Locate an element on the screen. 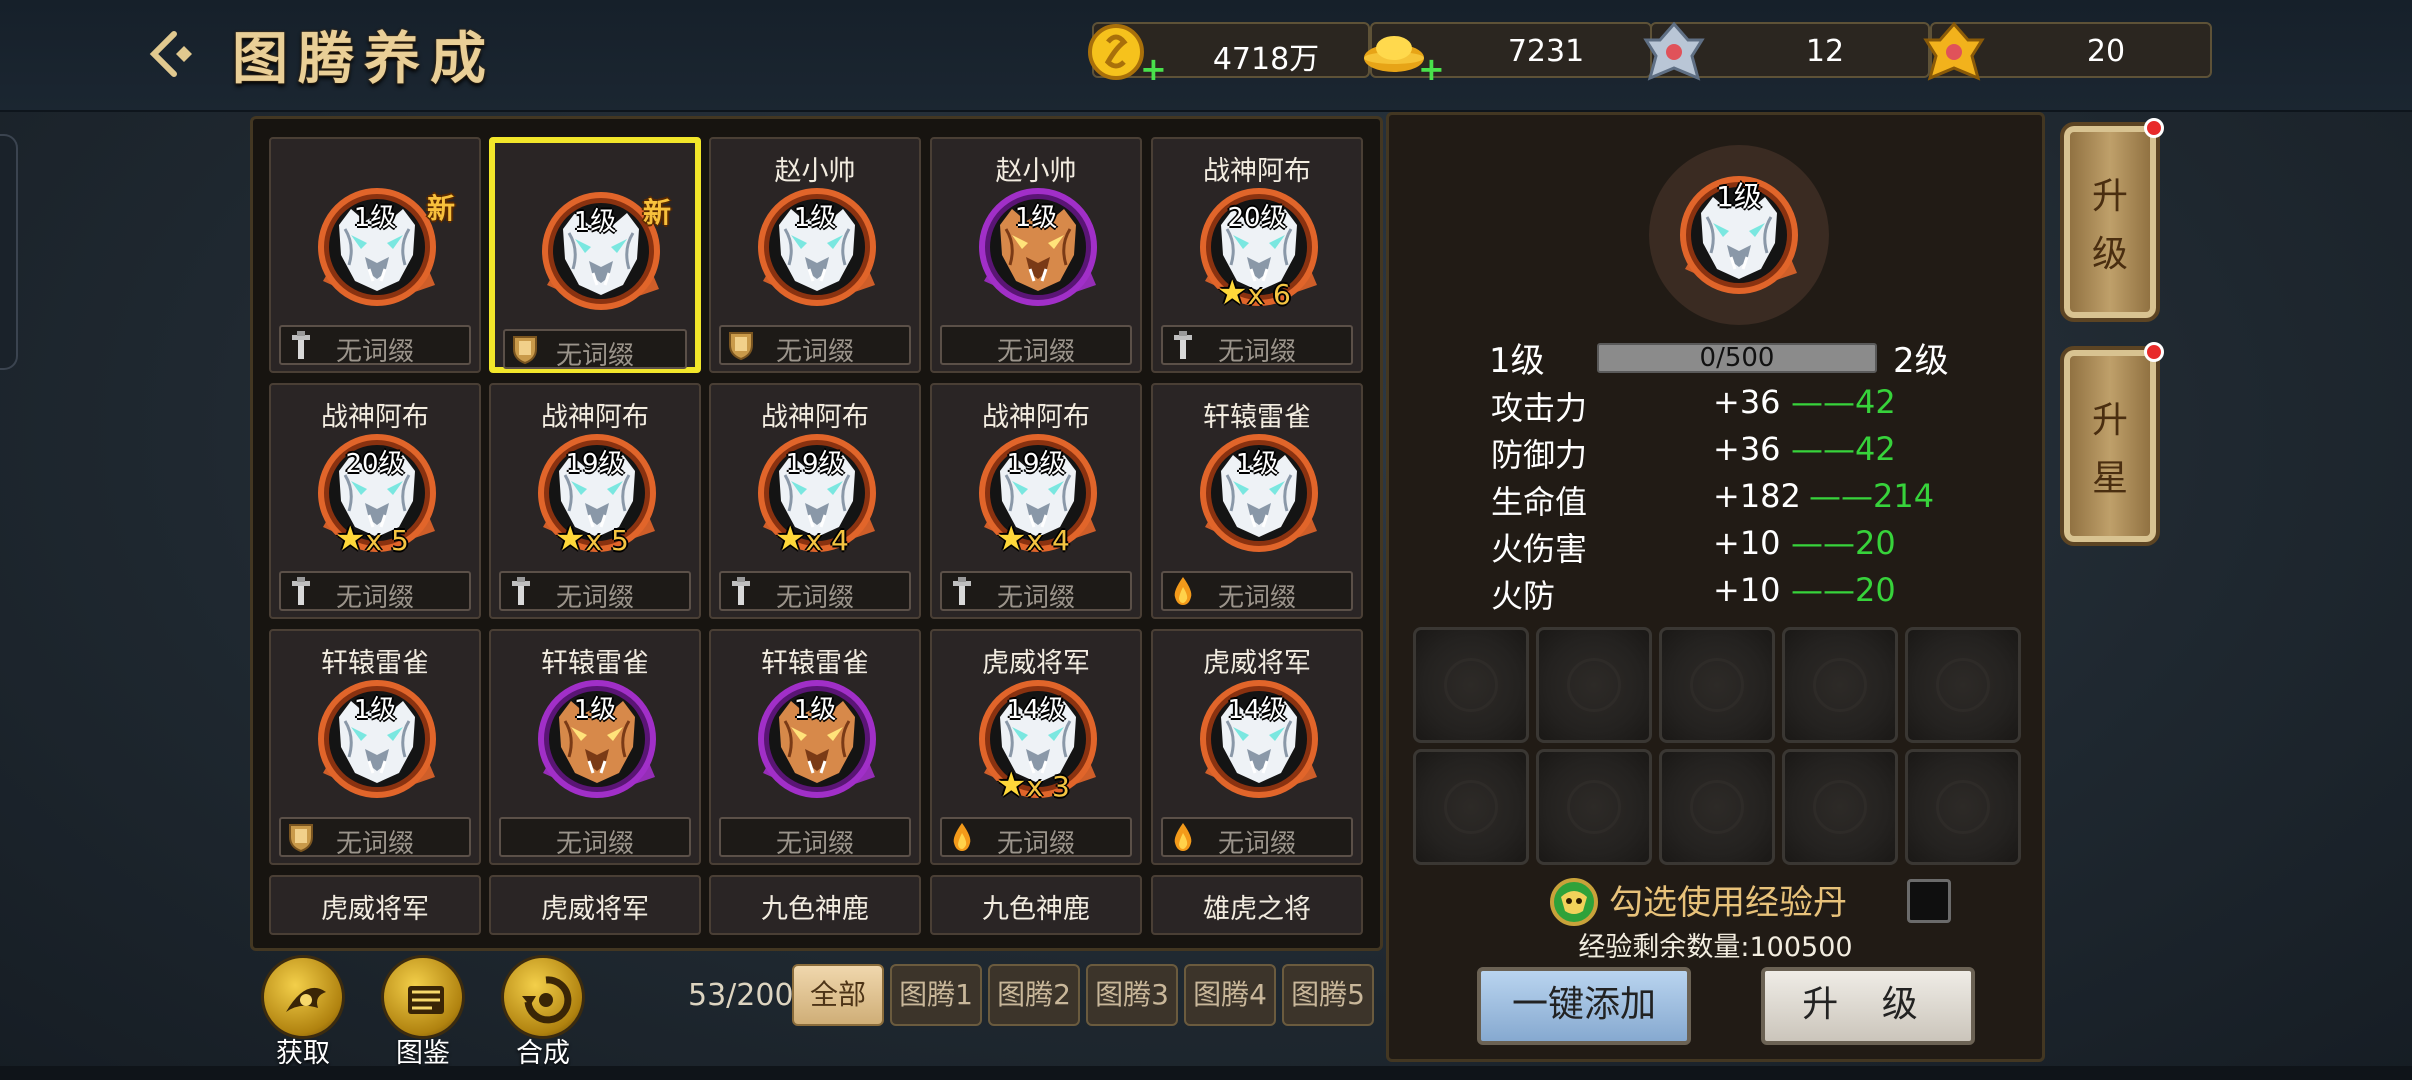 This screenshot has height=1080, width=2412. totem-name: 战神阿布 is located at coordinates (1257, 171).